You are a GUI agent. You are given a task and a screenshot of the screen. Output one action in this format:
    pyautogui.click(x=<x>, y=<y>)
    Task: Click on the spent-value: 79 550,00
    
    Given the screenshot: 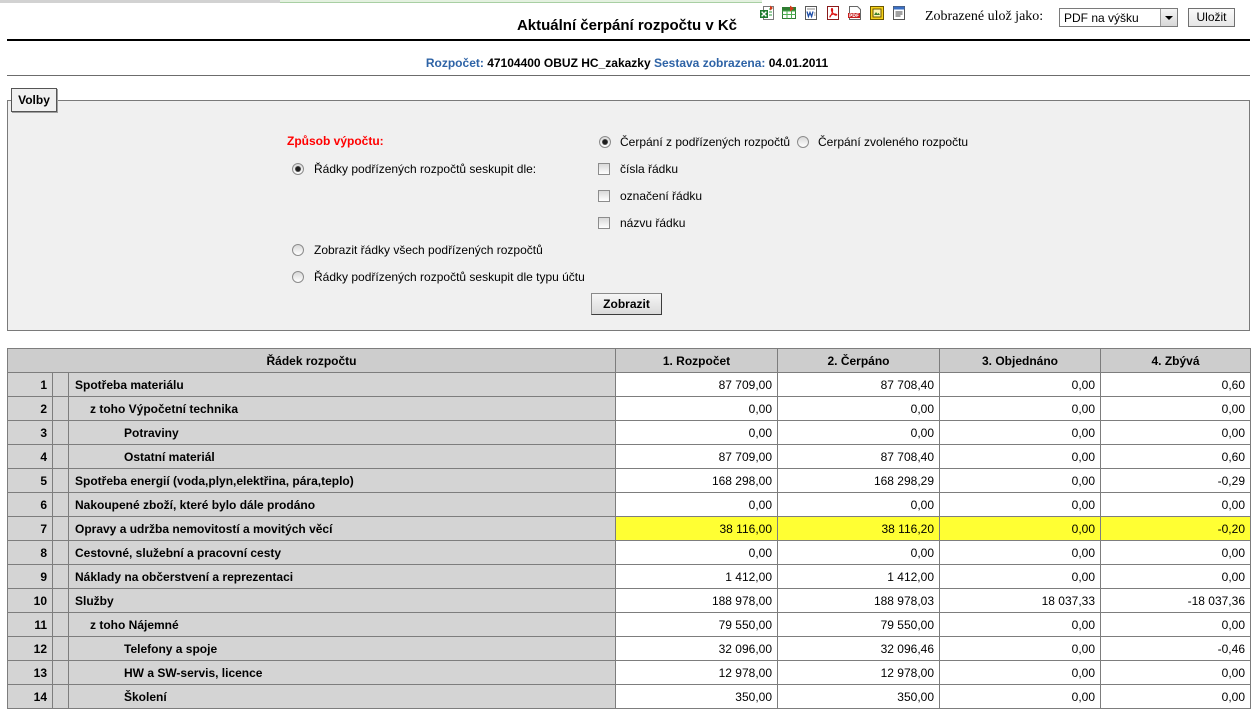 What is the action you would take?
    pyautogui.click(x=858, y=624)
    